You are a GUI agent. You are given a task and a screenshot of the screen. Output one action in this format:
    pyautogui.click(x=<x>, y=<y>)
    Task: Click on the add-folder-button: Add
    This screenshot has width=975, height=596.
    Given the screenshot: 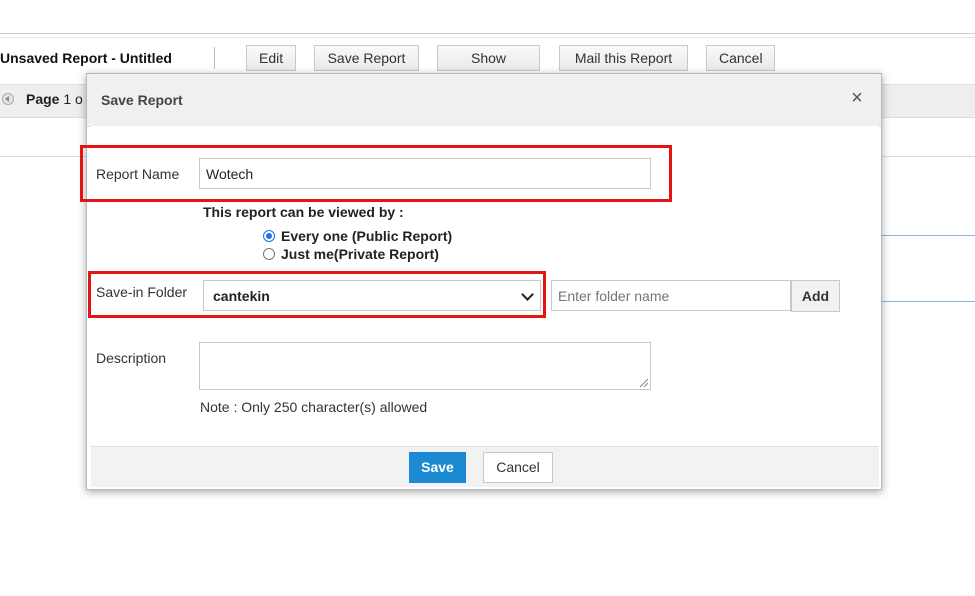 What is the action you would take?
    pyautogui.click(x=815, y=296)
    